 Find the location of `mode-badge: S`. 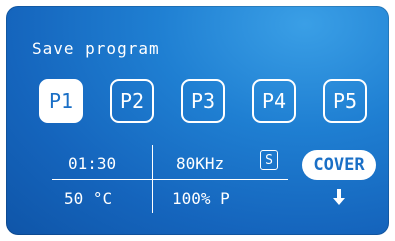

mode-badge: S is located at coordinates (269, 160).